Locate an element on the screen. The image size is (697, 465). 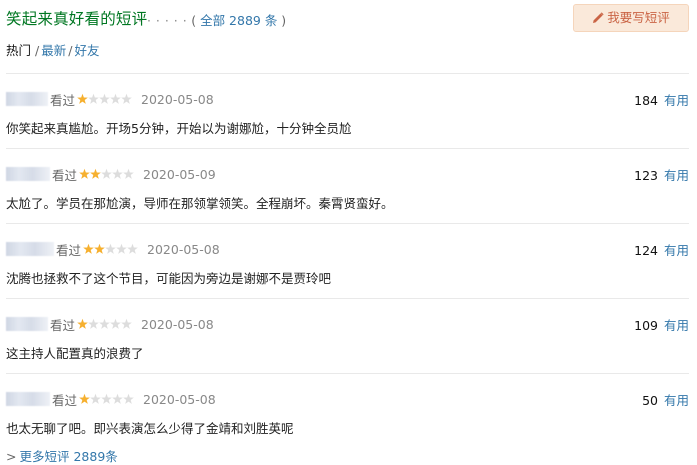
total-open: ( is located at coordinates (196, 20).